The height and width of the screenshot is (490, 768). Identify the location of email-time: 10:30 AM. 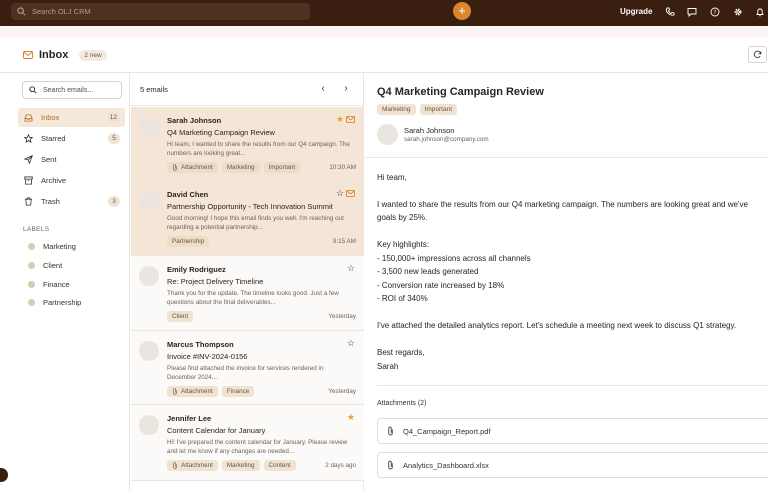
(342, 167).